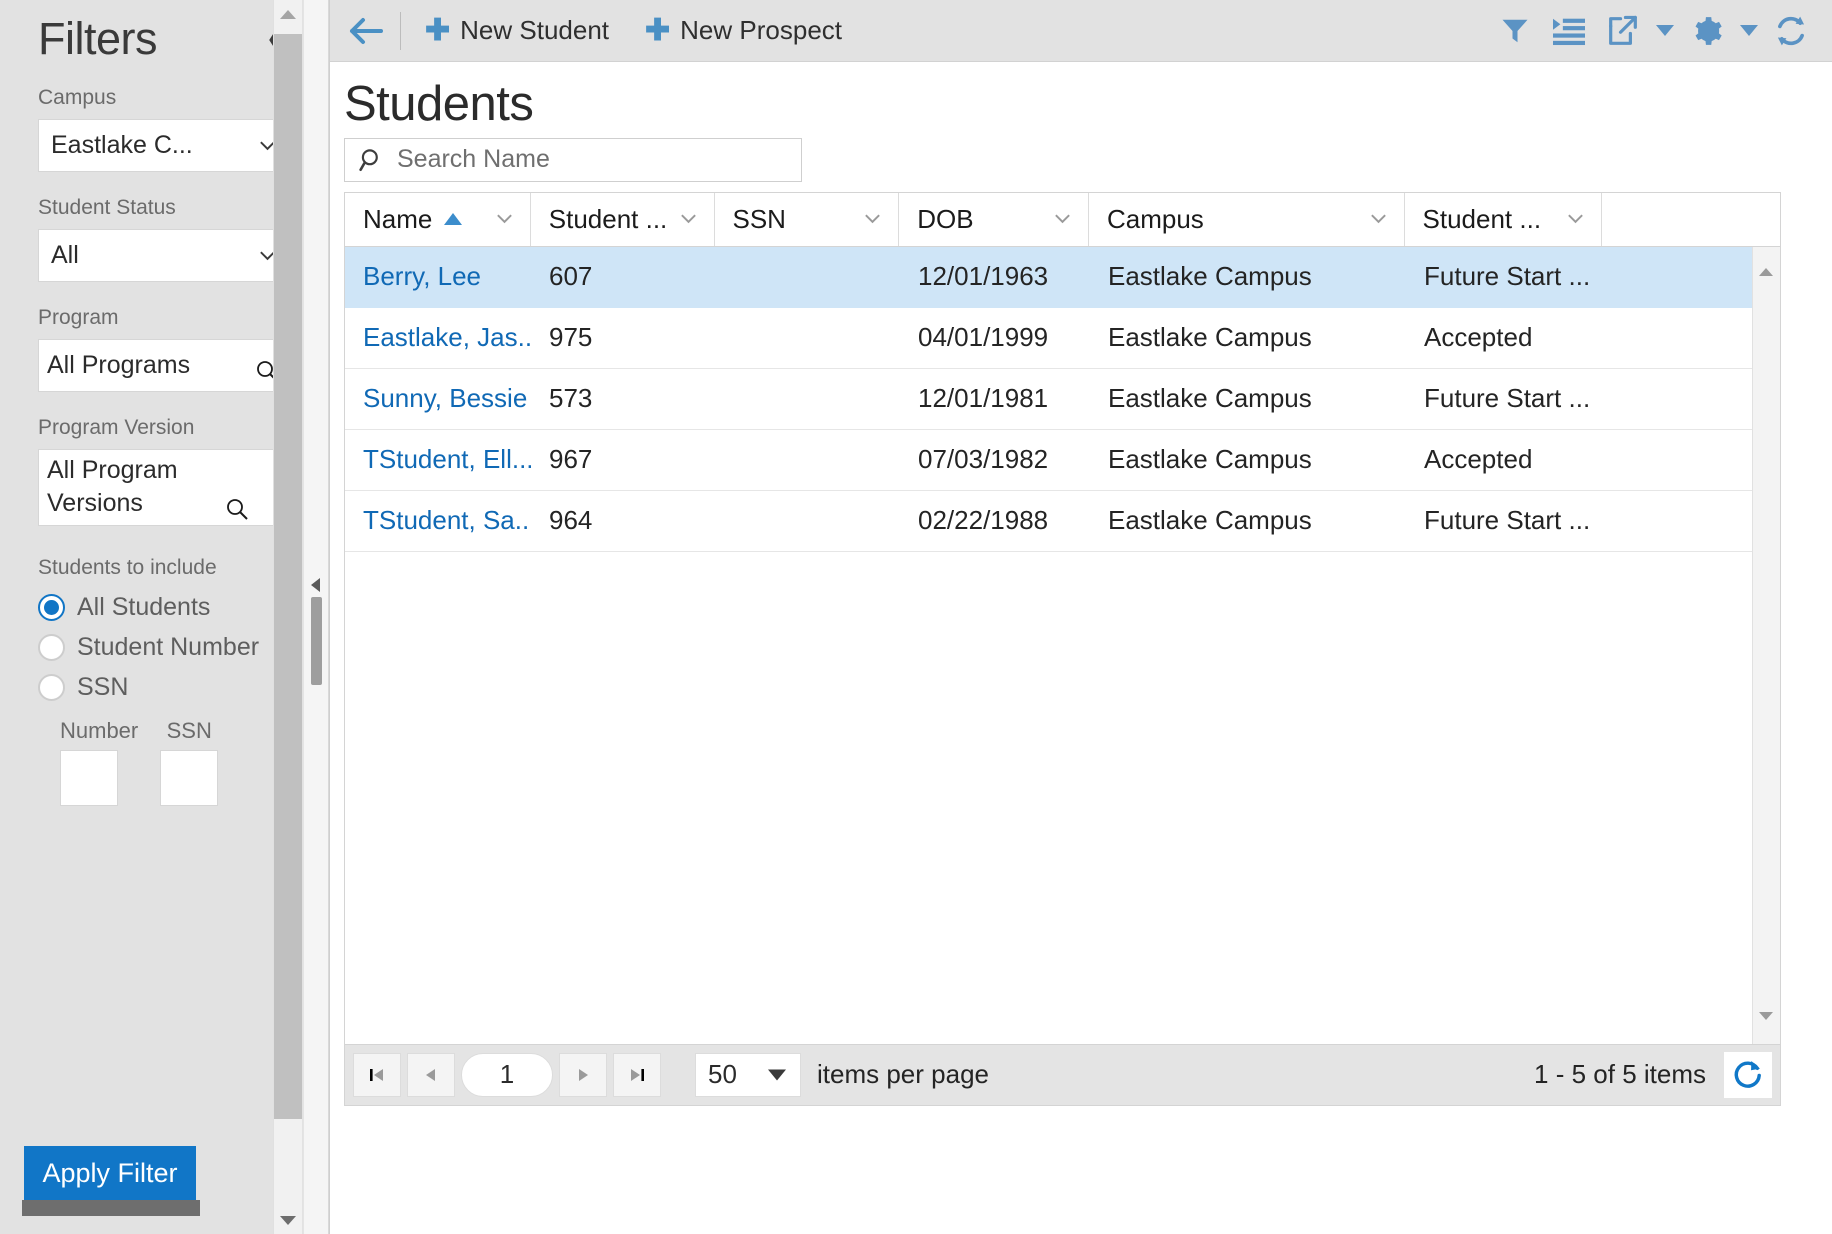 This screenshot has width=1832, height=1234. I want to click on last-page-button, so click(637, 1074).